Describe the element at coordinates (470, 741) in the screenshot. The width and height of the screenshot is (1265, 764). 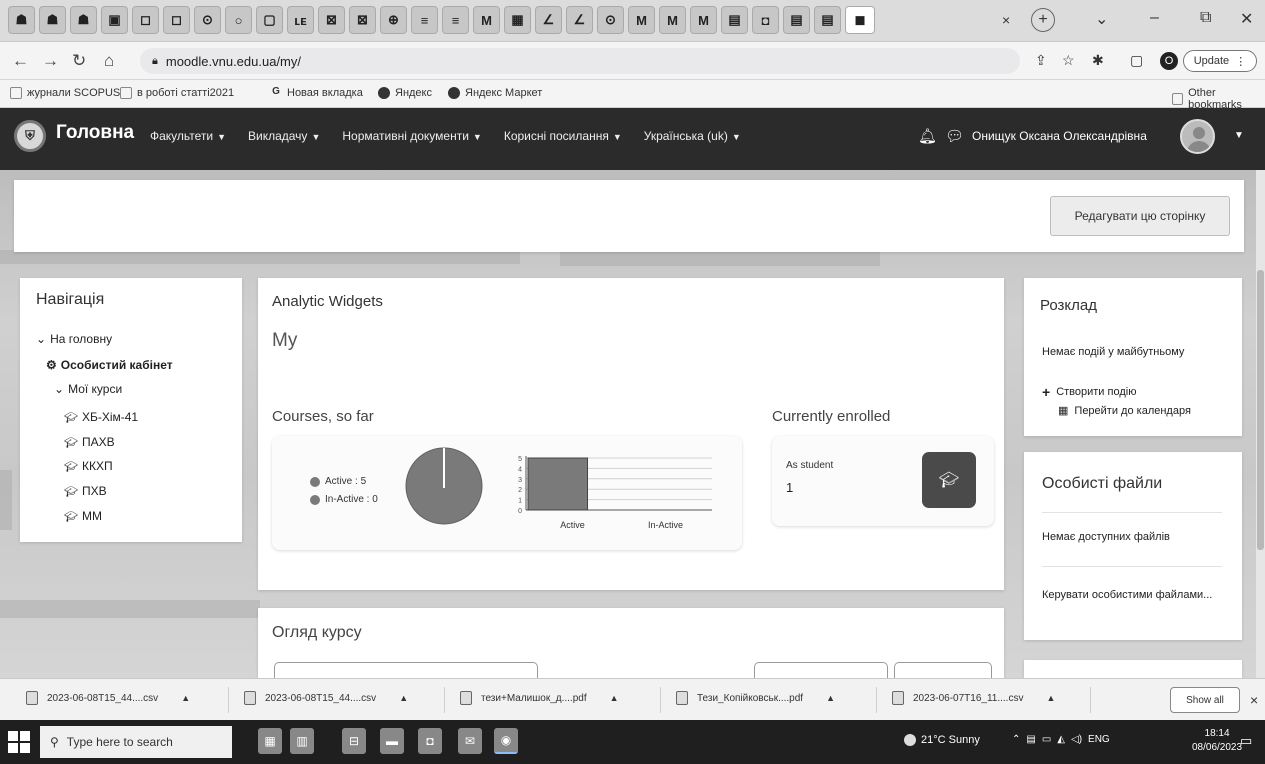
I see `mail-icon: ✉` at that location.